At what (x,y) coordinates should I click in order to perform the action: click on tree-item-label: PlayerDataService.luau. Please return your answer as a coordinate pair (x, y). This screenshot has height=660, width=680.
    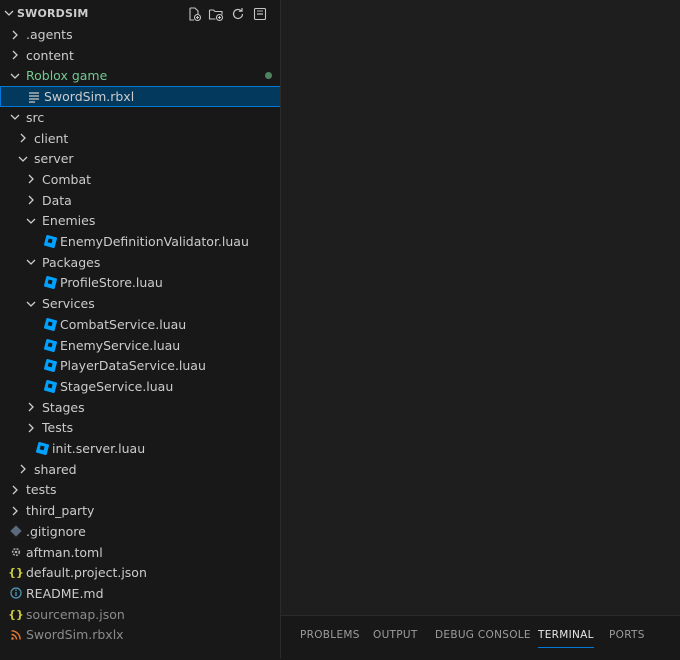
    Looking at the image, I should click on (133, 366).